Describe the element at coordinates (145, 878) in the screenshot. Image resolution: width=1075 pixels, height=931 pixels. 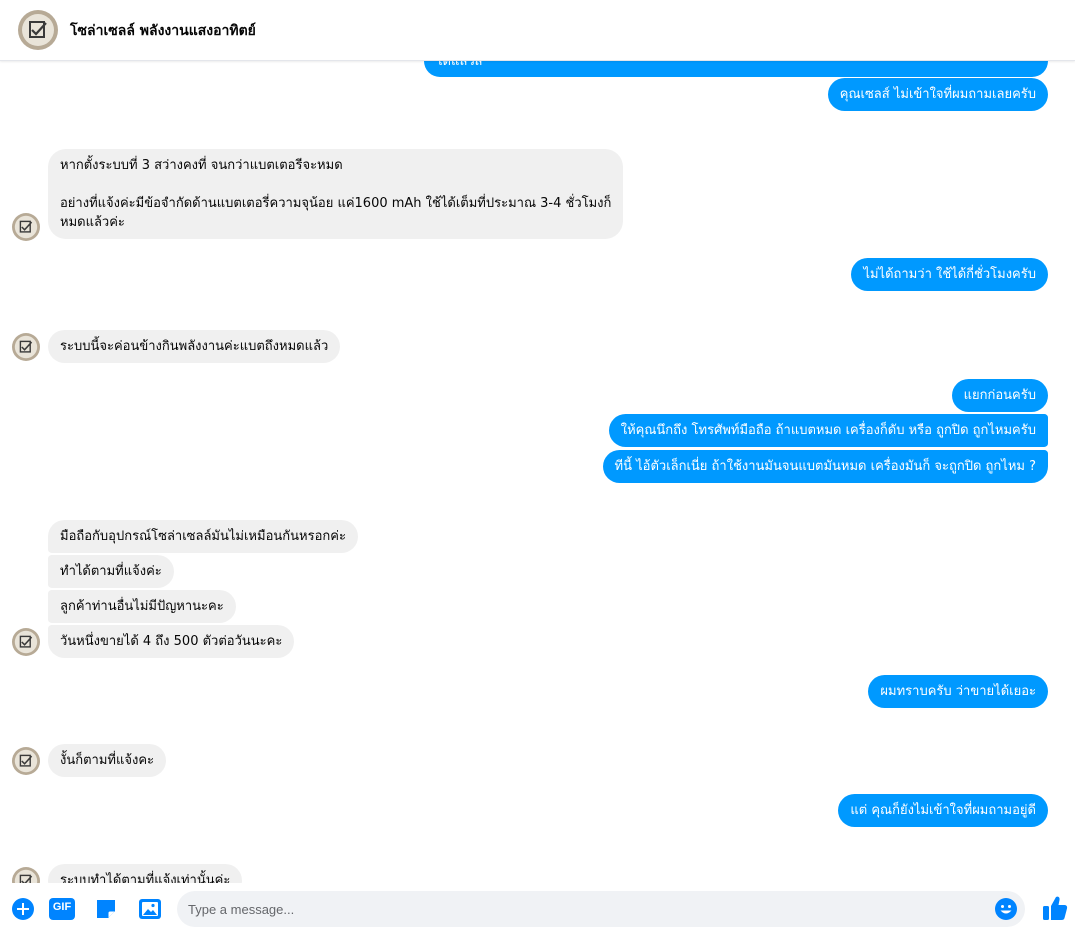
I see `message-text: ระบบทำได้ตามที่แจ้งเท่านั้นค่ะ` at that location.